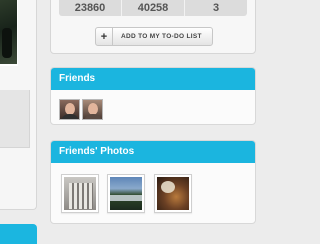 The width and height of the screenshot is (320, 244). I want to click on stats-row: 23860 40258 3, so click(153, 8).